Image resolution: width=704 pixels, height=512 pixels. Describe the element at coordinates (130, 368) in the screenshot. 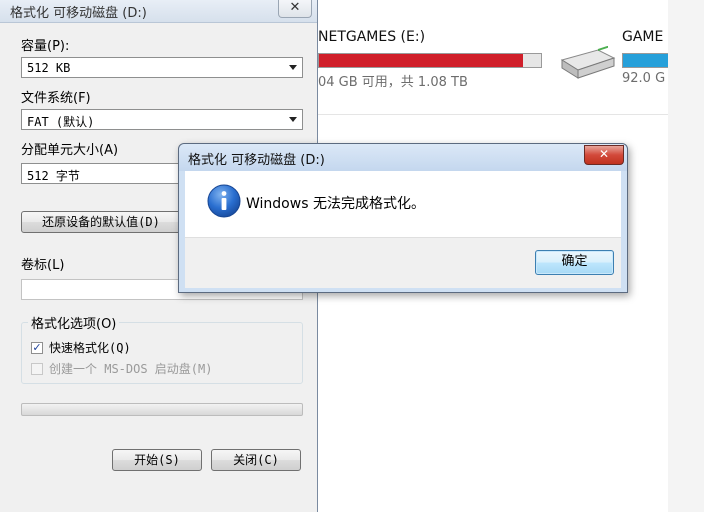

I see `msdos-boot-label: 创建一个 MS-DOS 启动盘(M)` at that location.